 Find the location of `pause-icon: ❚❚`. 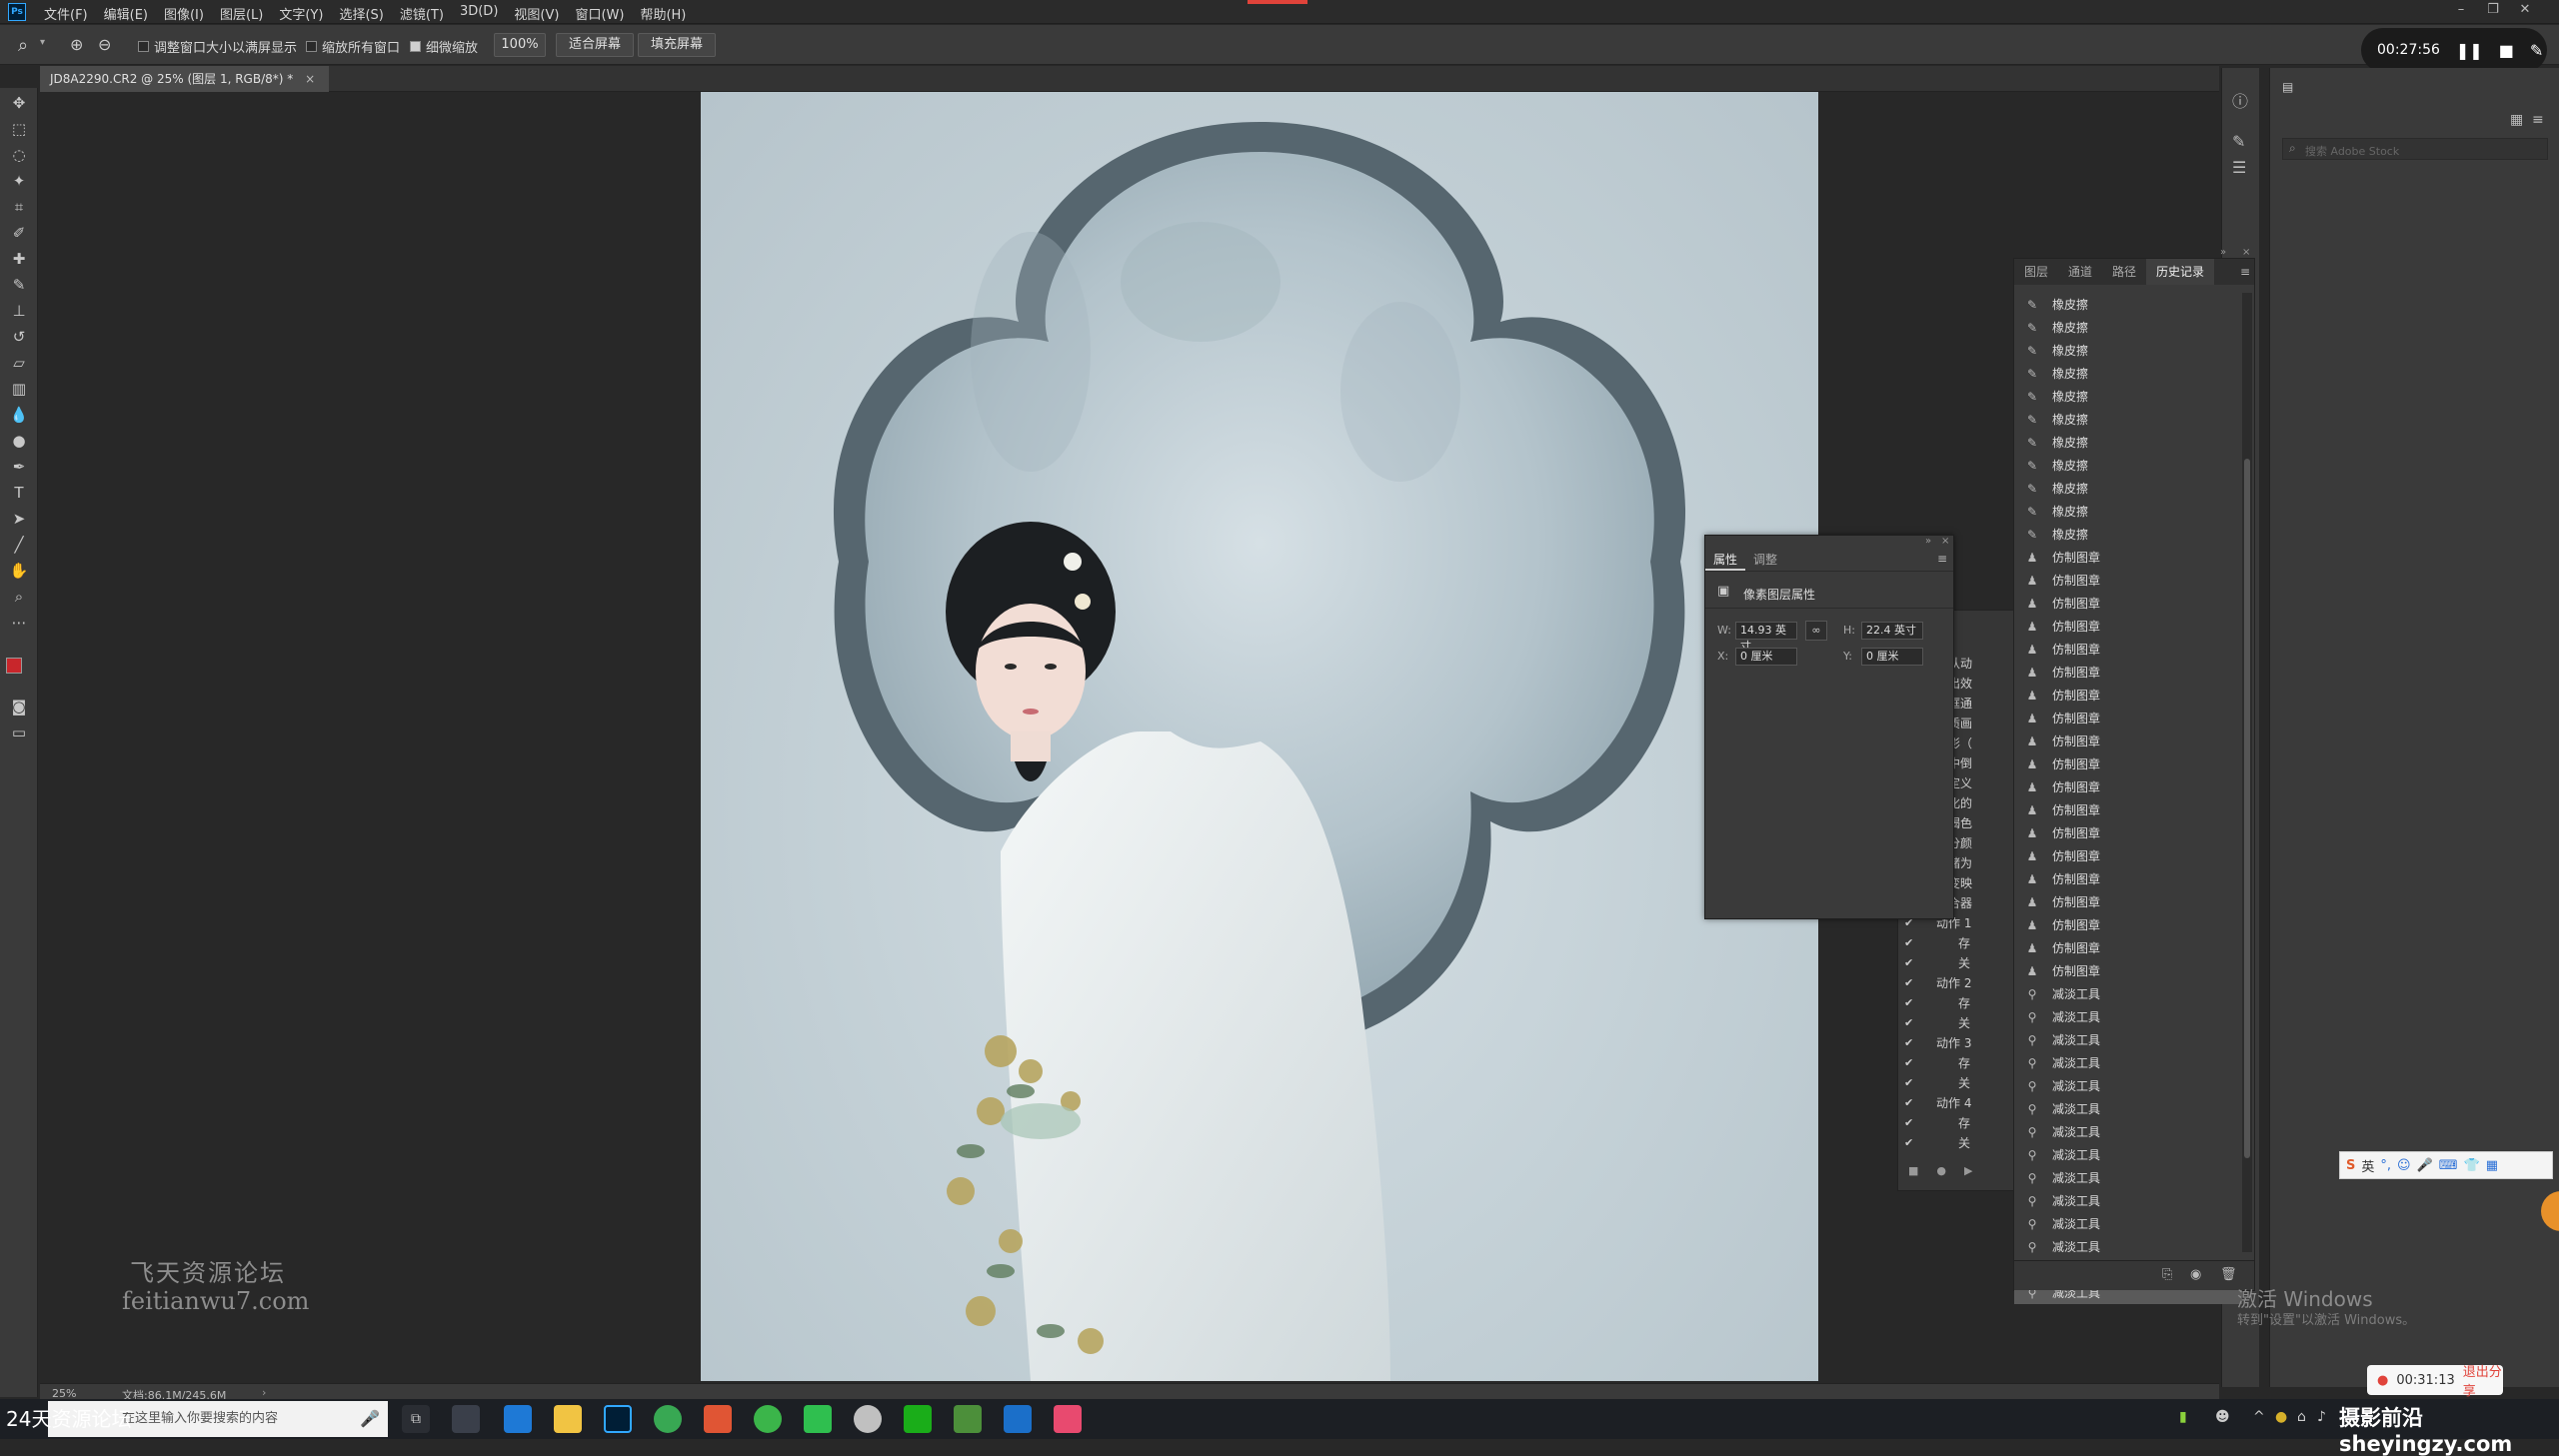

pause-icon: ❚❚ is located at coordinates (2469, 50).